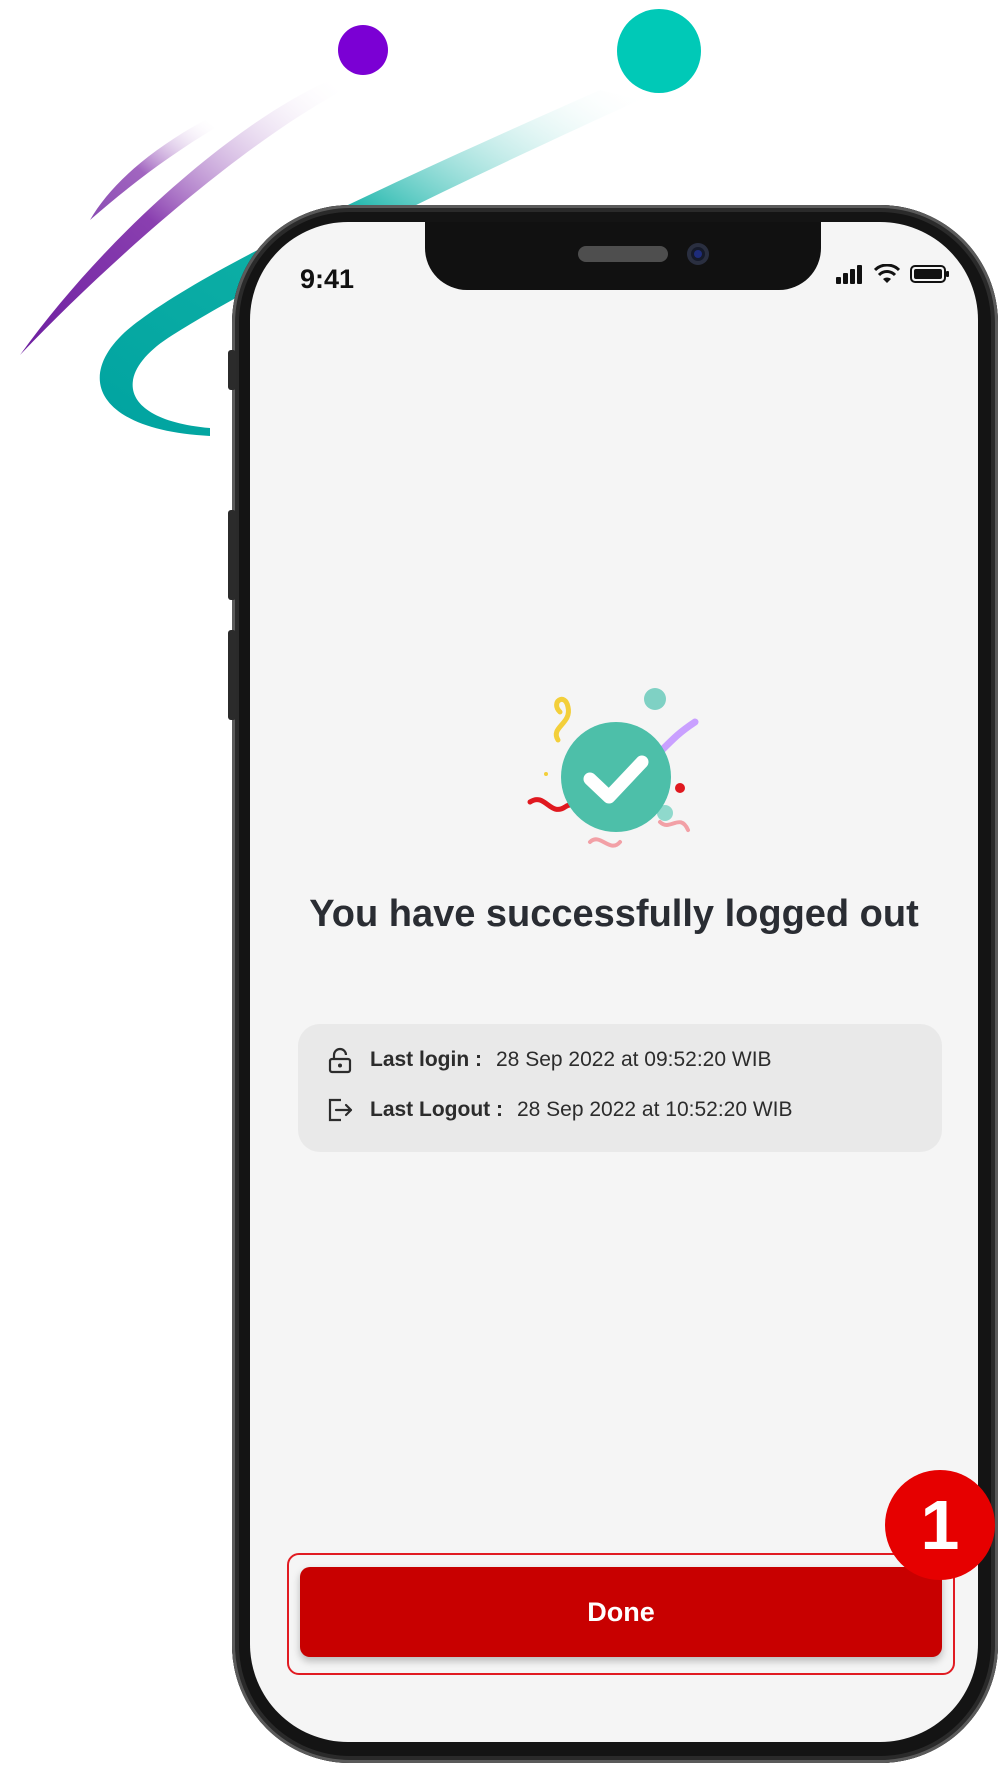  What do you see at coordinates (929, 274) in the screenshot?
I see `battery-icon` at bounding box center [929, 274].